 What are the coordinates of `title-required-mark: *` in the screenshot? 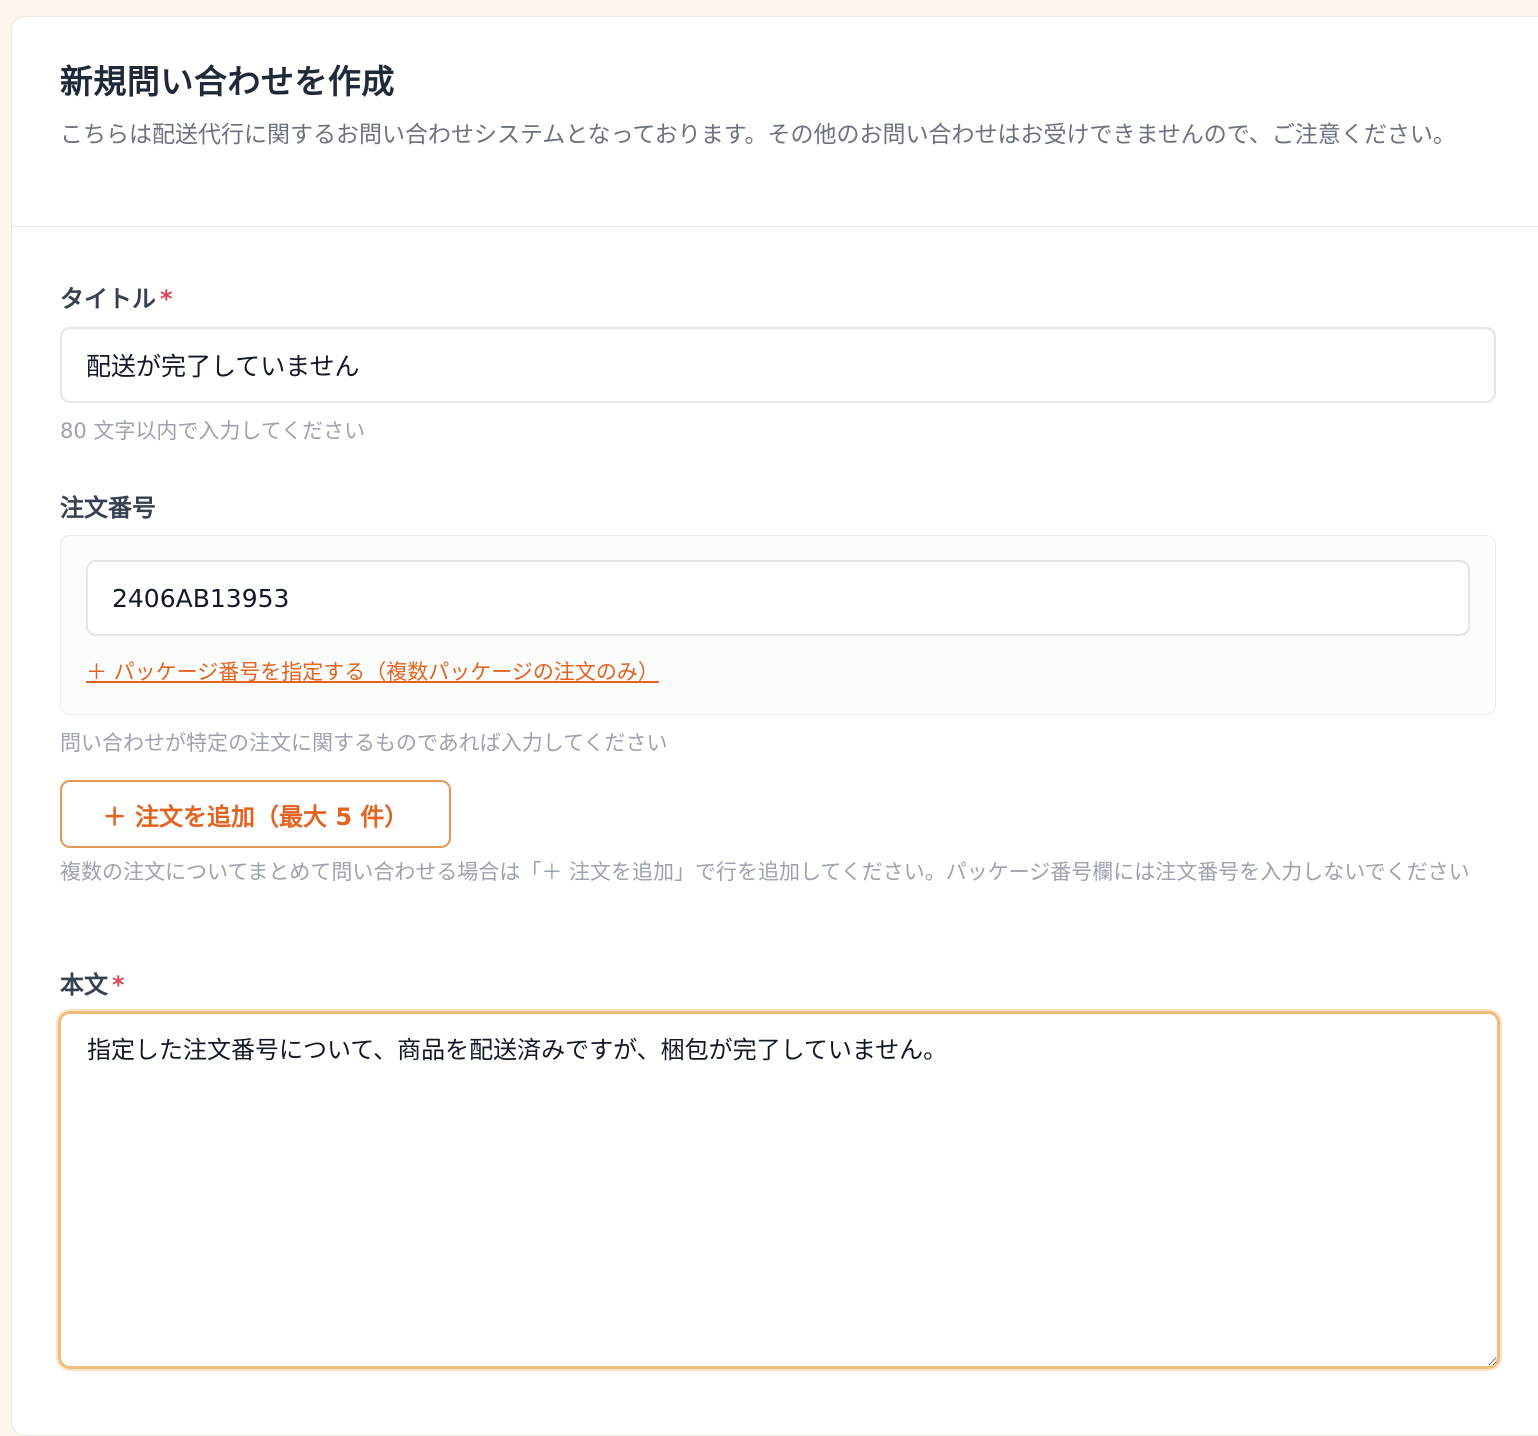 It's located at (166, 299).